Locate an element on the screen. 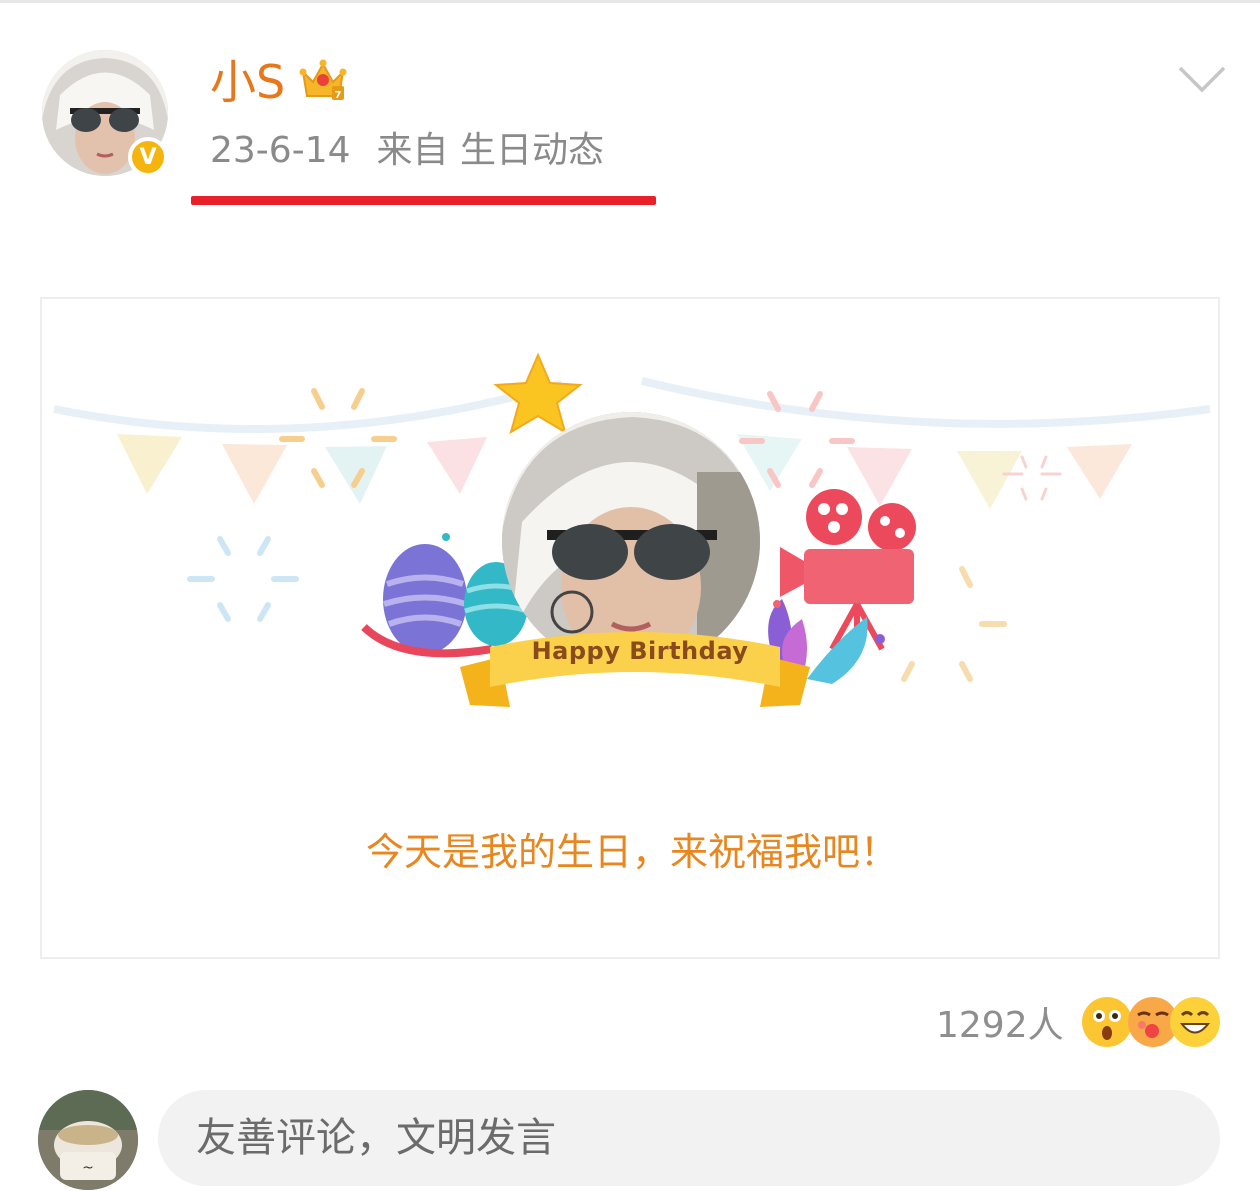  svg-text: 7 is located at coordinates (338, 95).